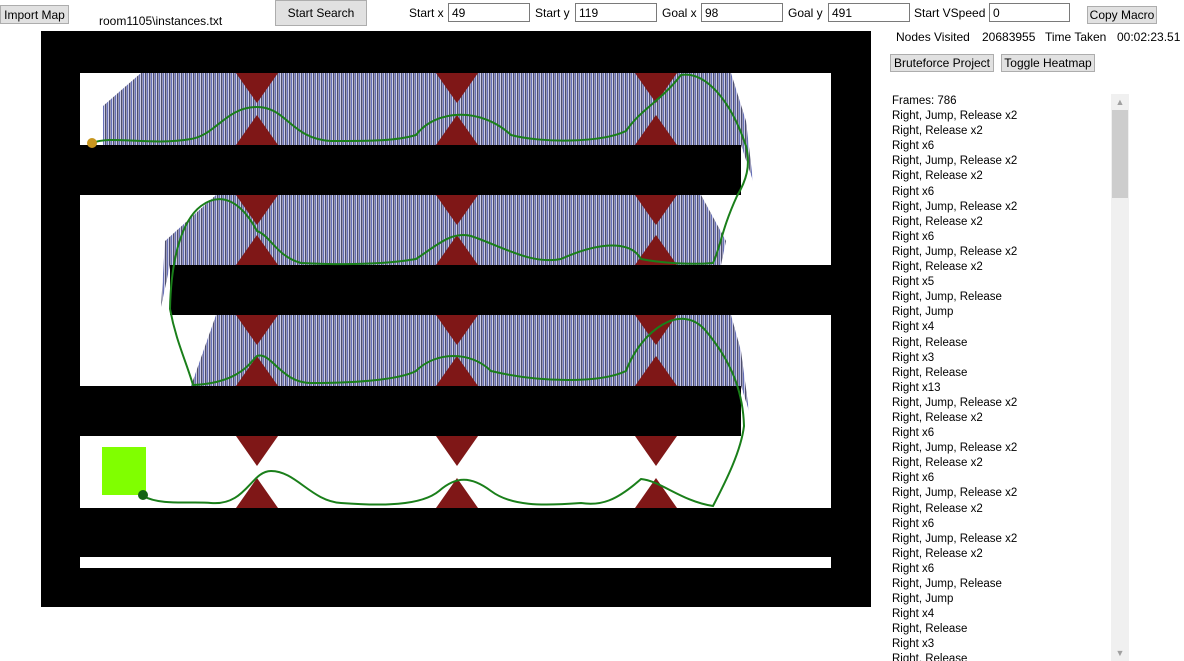 The height and width of the screenshot is (661, 1184). What do you see at coordinates (1120, 154) in the screenshot?
I see `scroll-thumb` at bounding box center [1120, 154].